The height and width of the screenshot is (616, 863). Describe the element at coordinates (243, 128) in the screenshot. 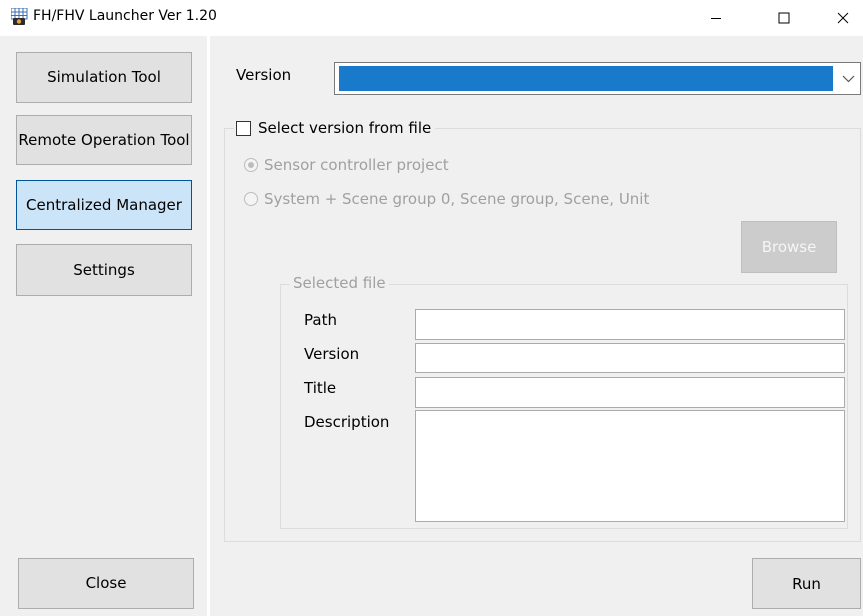

I see `select-version-checkbox` at that location.